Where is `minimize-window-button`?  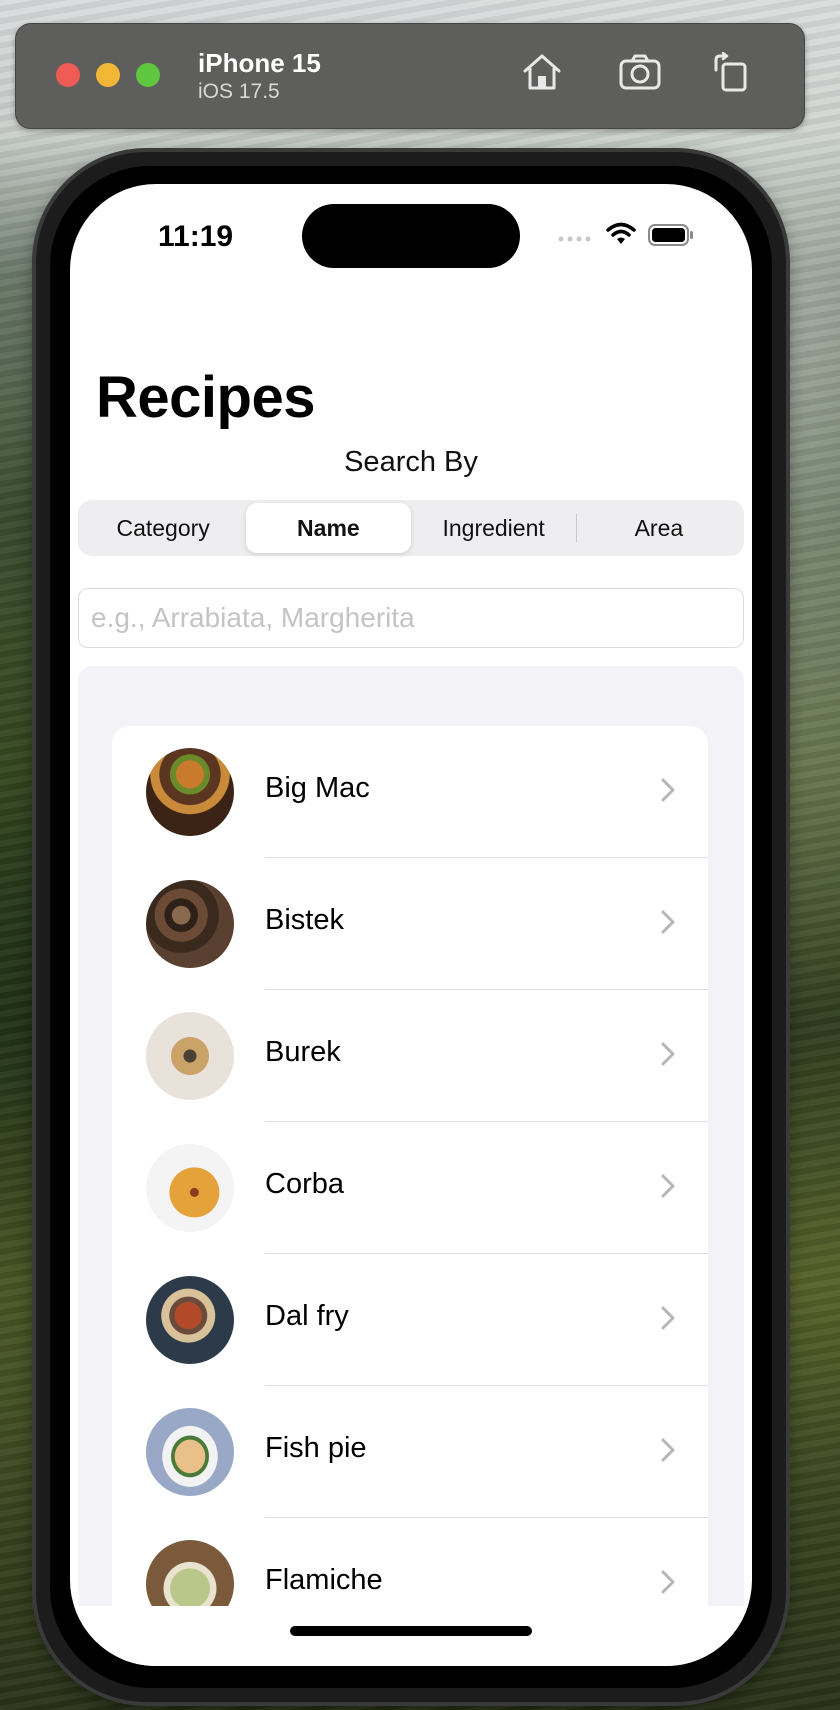
minimize-window-button is located at coordinates (108, 75).